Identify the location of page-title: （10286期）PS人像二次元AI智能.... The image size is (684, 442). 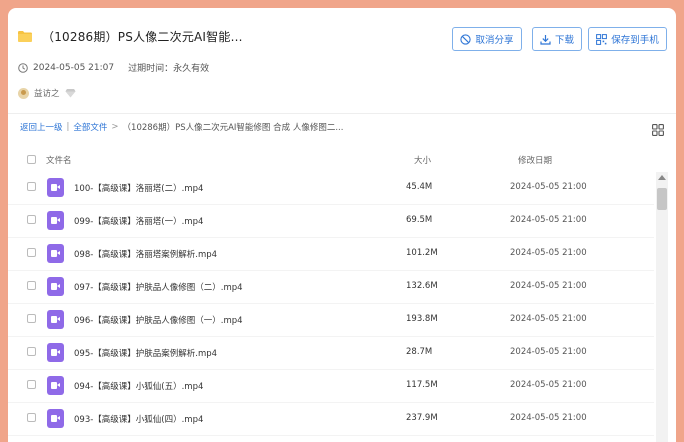
(142, 37).